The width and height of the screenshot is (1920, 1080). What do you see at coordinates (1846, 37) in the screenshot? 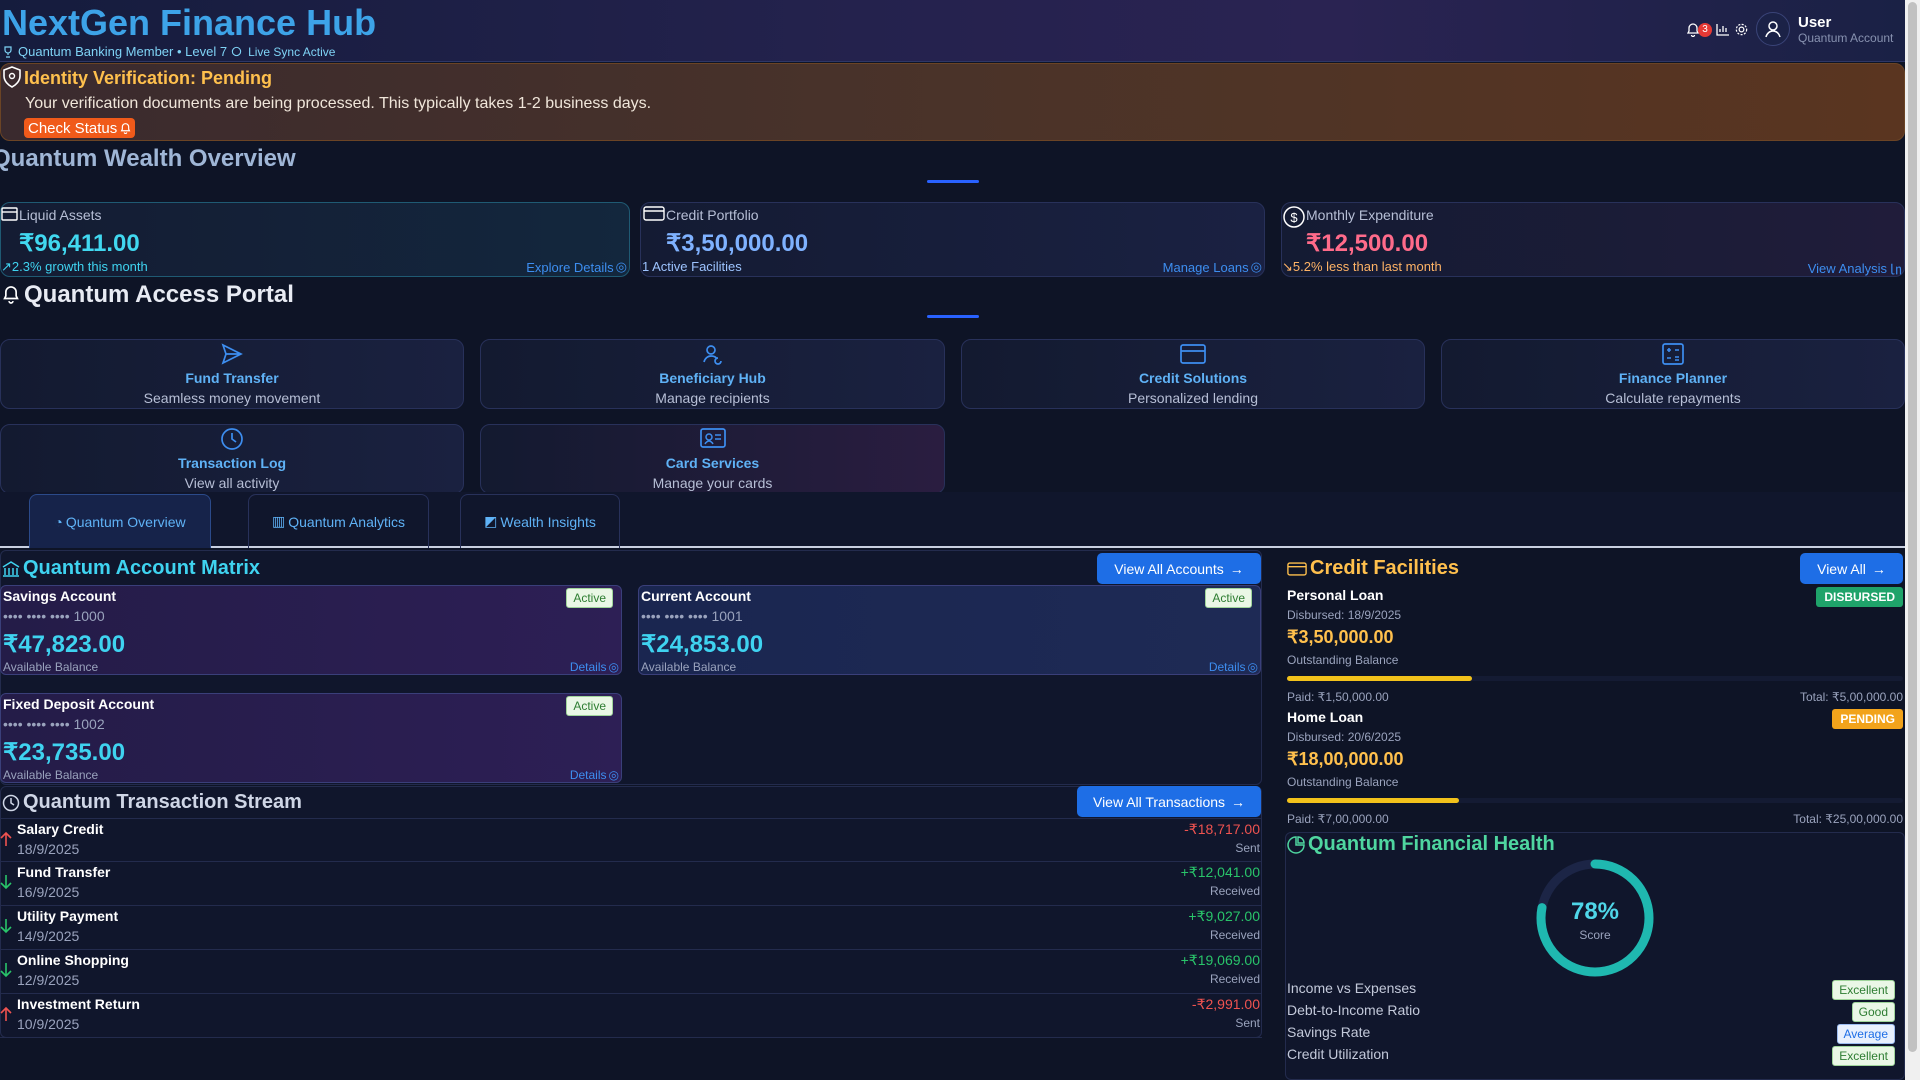
I see `user-account-type: Quantum Account` at bounding box center [1846, 37].